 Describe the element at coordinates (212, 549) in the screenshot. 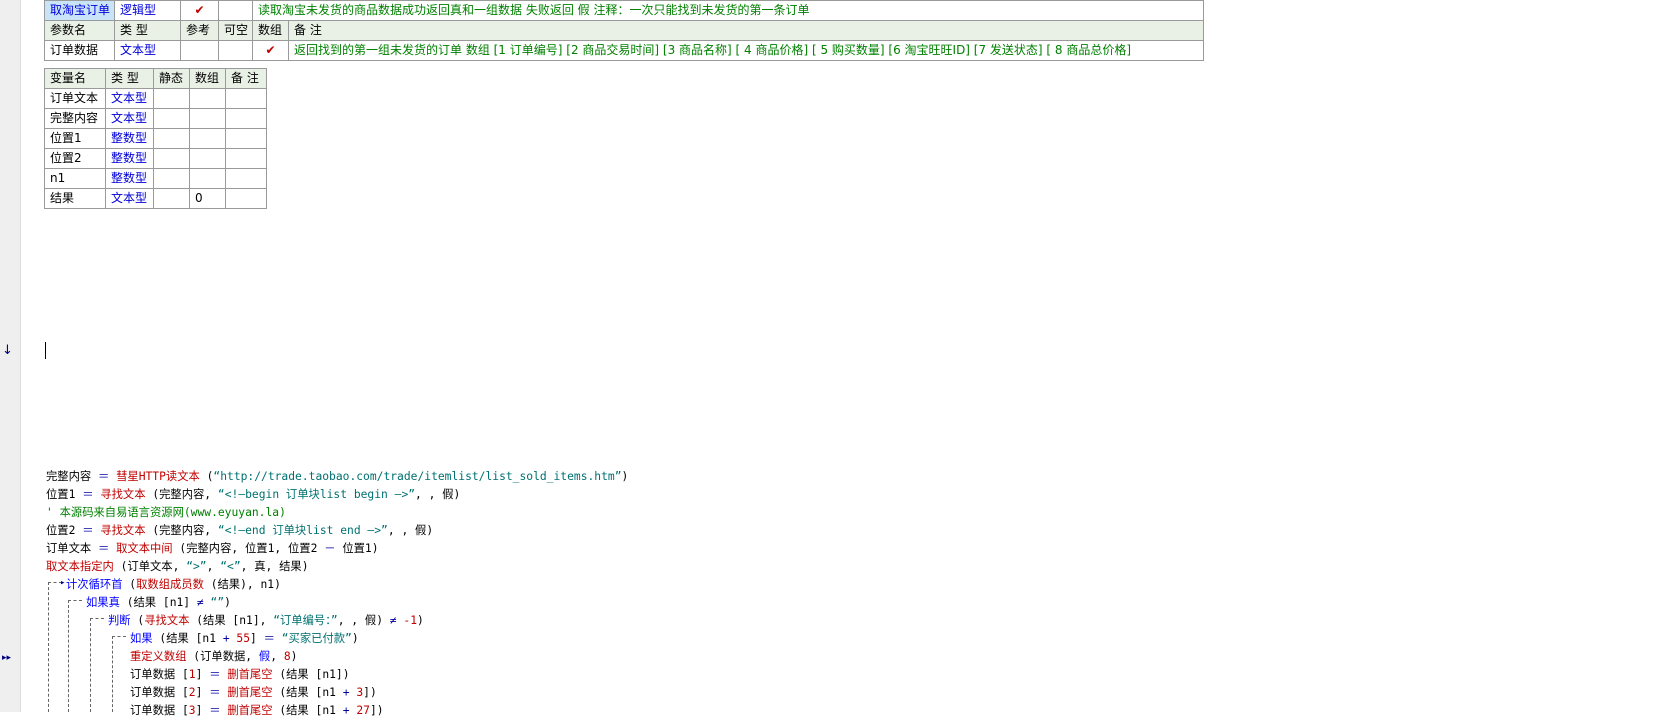

I see `code-line: 订单文本 ＝ 取文本中间 (完整内容, 位置1, 位置2 － 位置1)` at that location.